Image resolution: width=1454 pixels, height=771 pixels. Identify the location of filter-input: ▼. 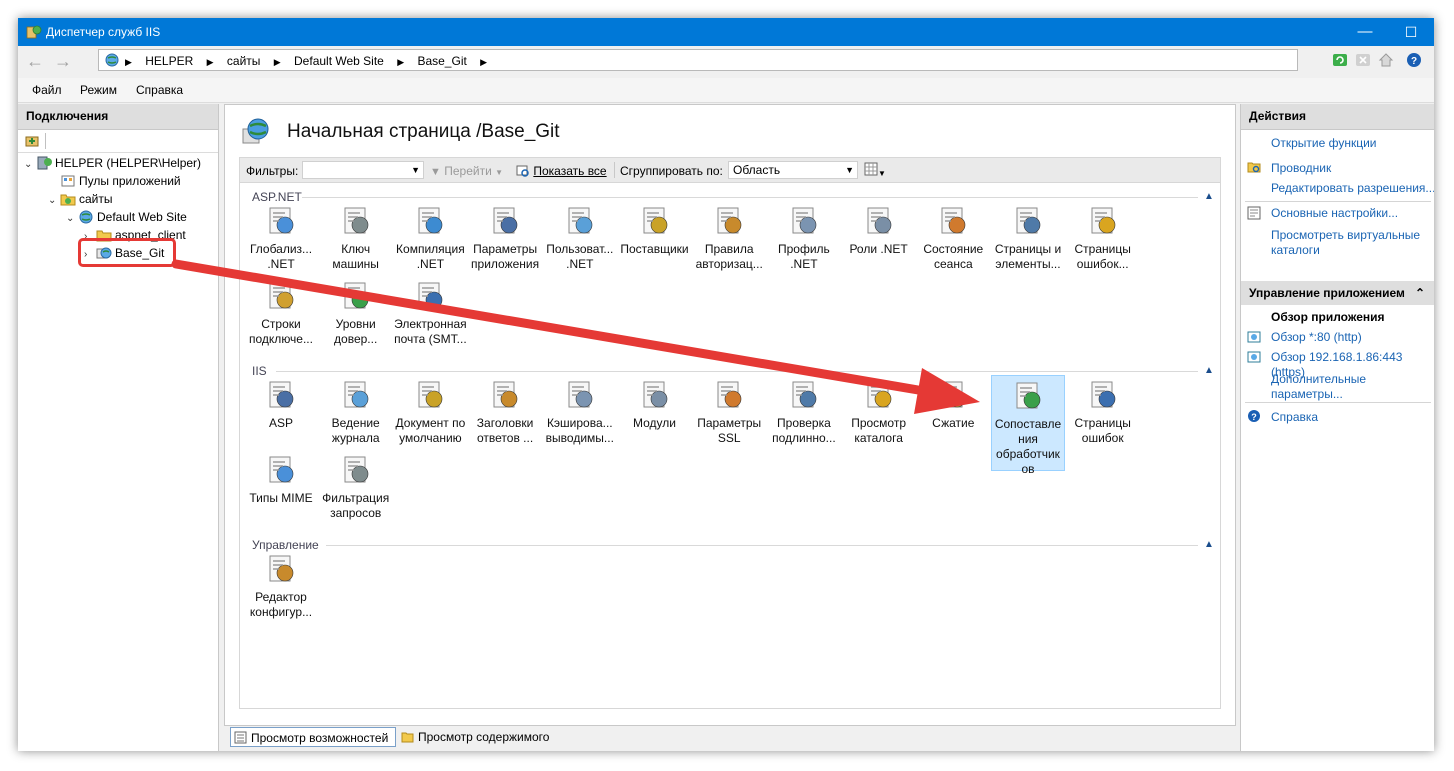
(363, 170).